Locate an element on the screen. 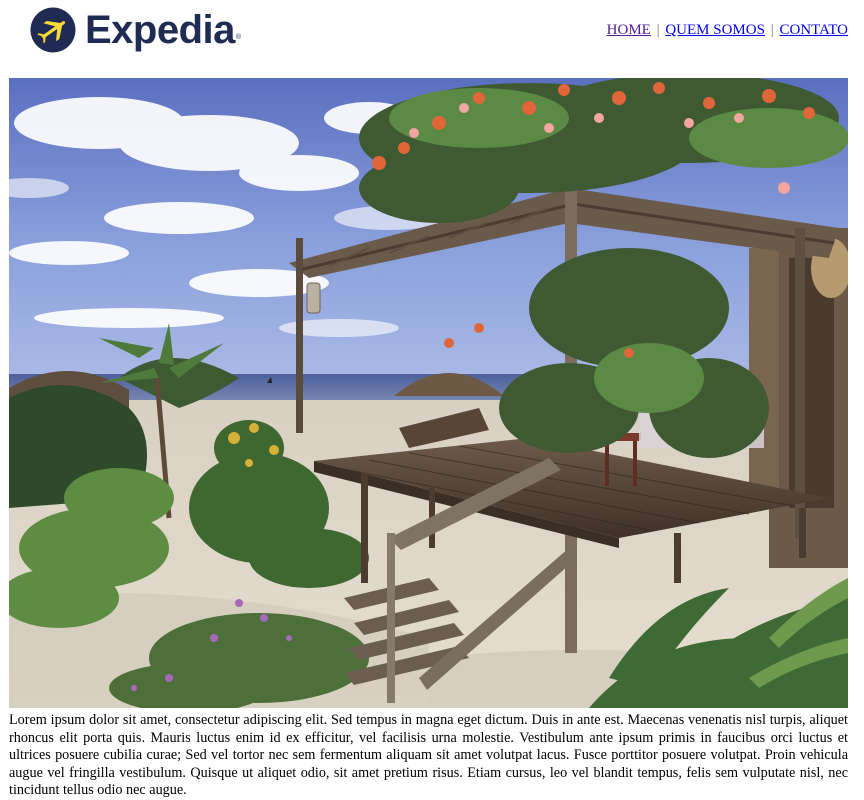 This screenshot has height=800, width=864. main-nav: HOME | QUEM SOMOS | CONTATO is located at coordinates (727, 30).